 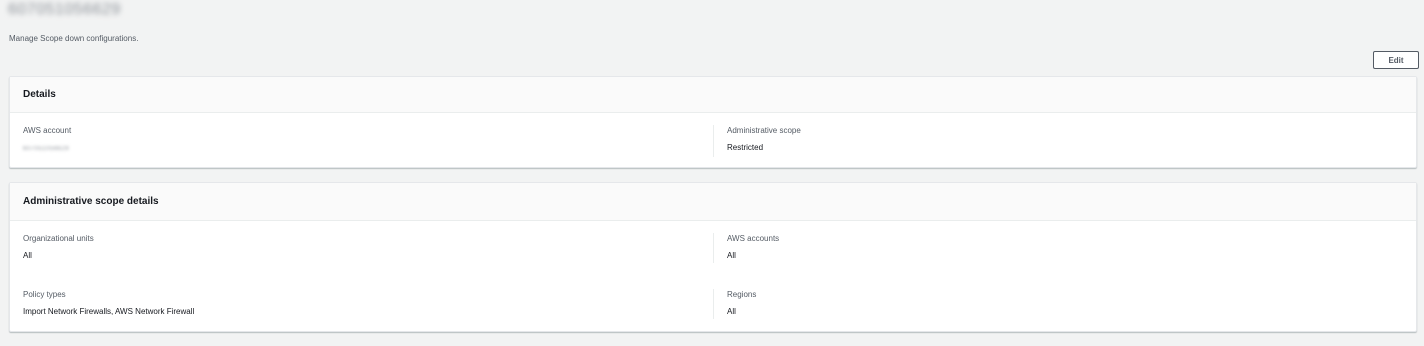 I want to click on page-title-text: 607051056629, so click(x=64, y=9).